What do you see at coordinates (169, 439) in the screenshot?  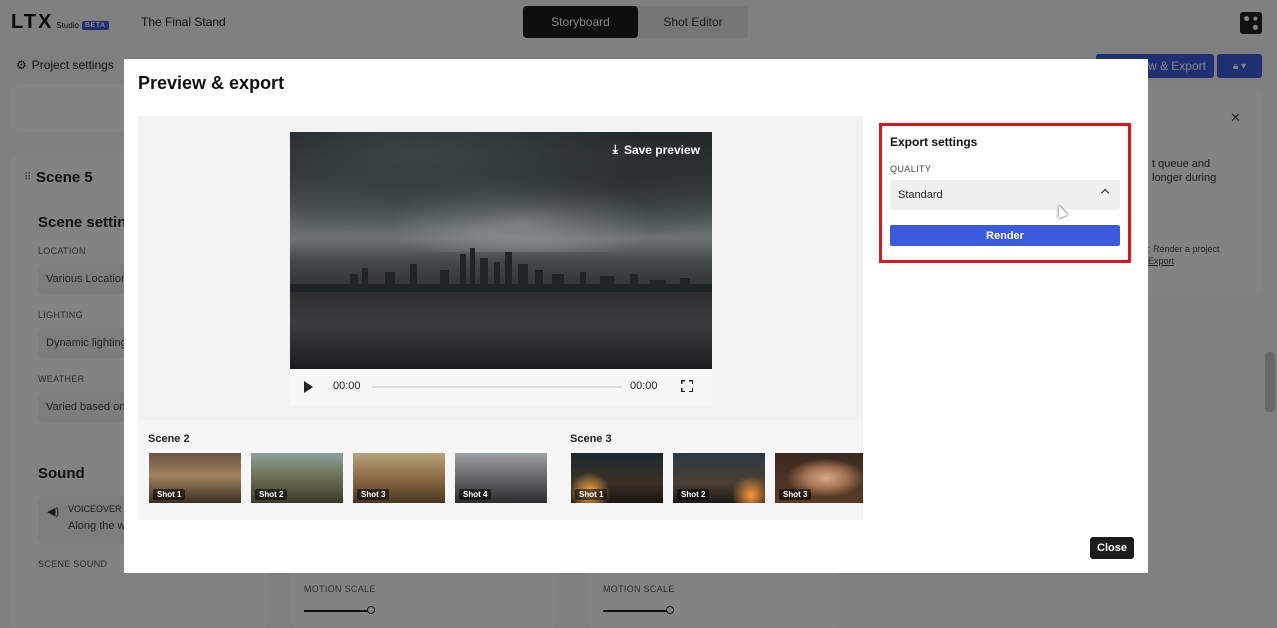 I see `scene-2-label: Scene 2` at bounding box center [169, 439].